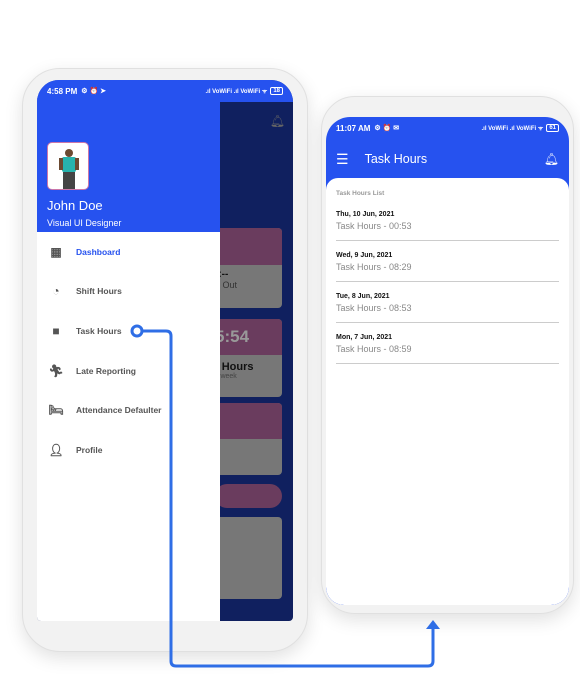  I want to click on arrow-head-icon, so click(433, 624).